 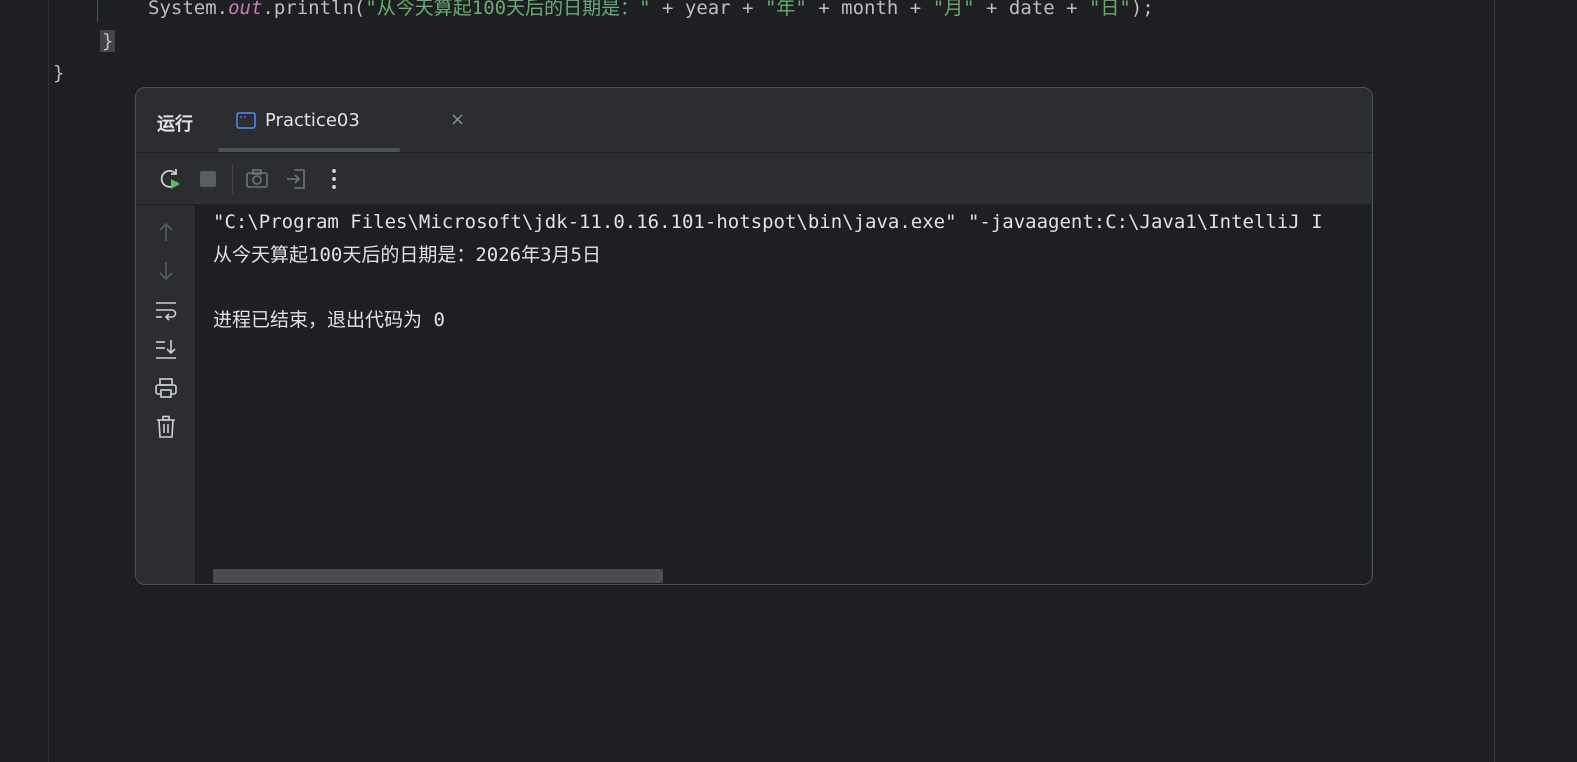 What do you see at coordinates (1109, 9) in the screenshot?
I see `code-token-string: "日"` at bounding box center [1109, 9].